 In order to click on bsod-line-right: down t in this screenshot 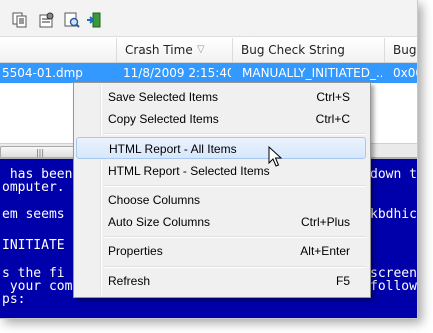, I will do `click(393, 174)`.